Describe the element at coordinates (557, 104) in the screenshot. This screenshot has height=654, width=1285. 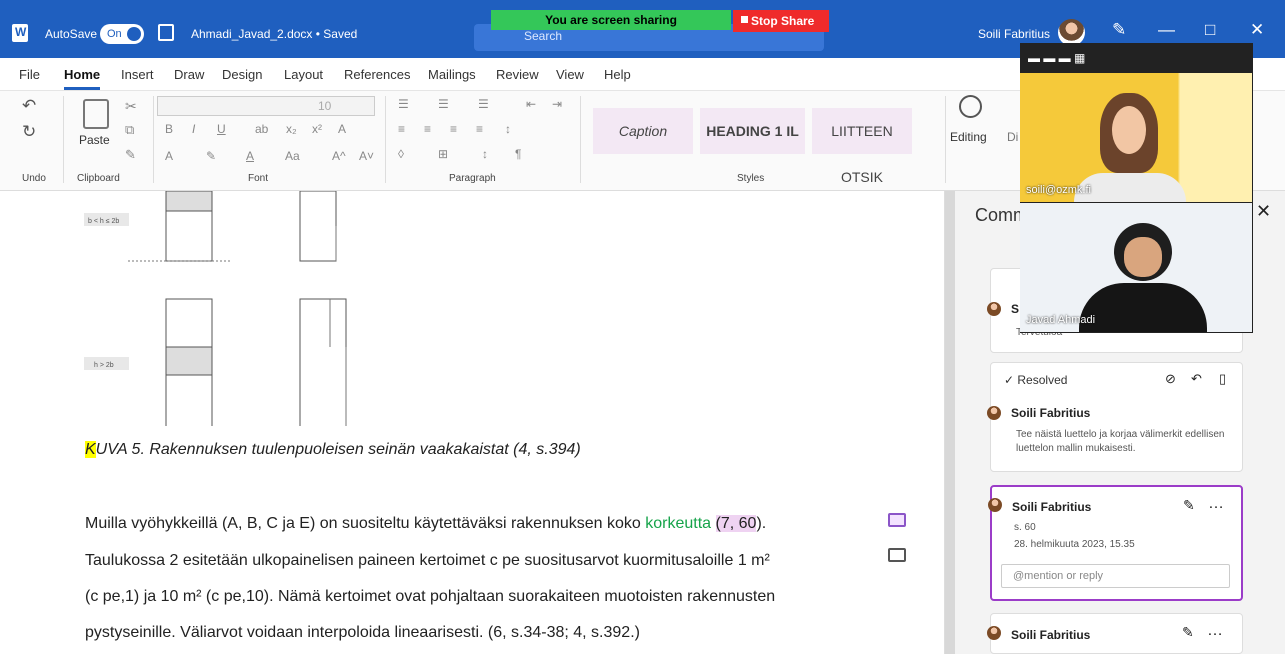
I see `increase-indent-icon: ⇥` at that location.